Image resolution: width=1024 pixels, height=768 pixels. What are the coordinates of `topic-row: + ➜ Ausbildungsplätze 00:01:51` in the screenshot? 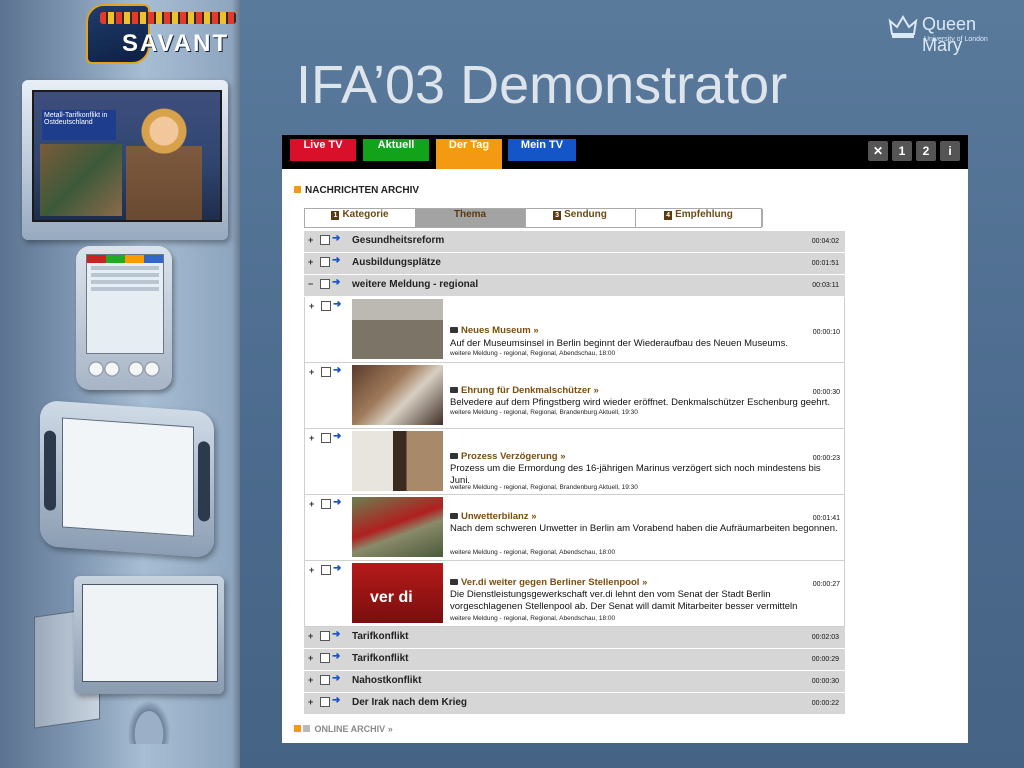 It's located at (574, 264).